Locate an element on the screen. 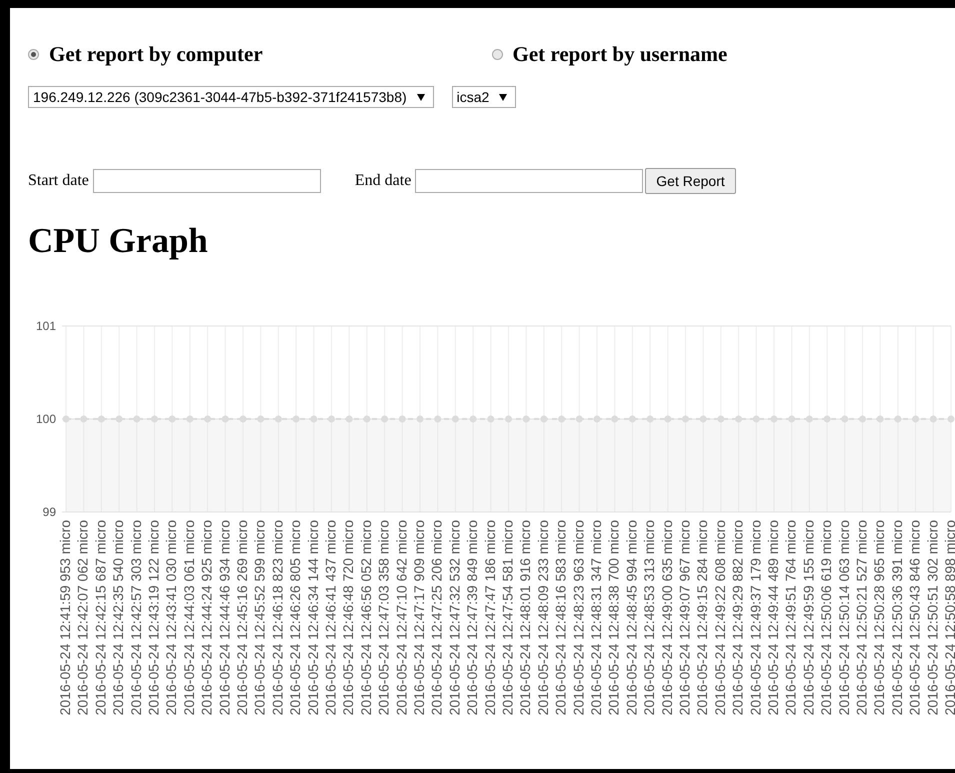 The width and height of the screenshot is (955, 773). get-report-button: Get Report is located at coordinates (690, 181).